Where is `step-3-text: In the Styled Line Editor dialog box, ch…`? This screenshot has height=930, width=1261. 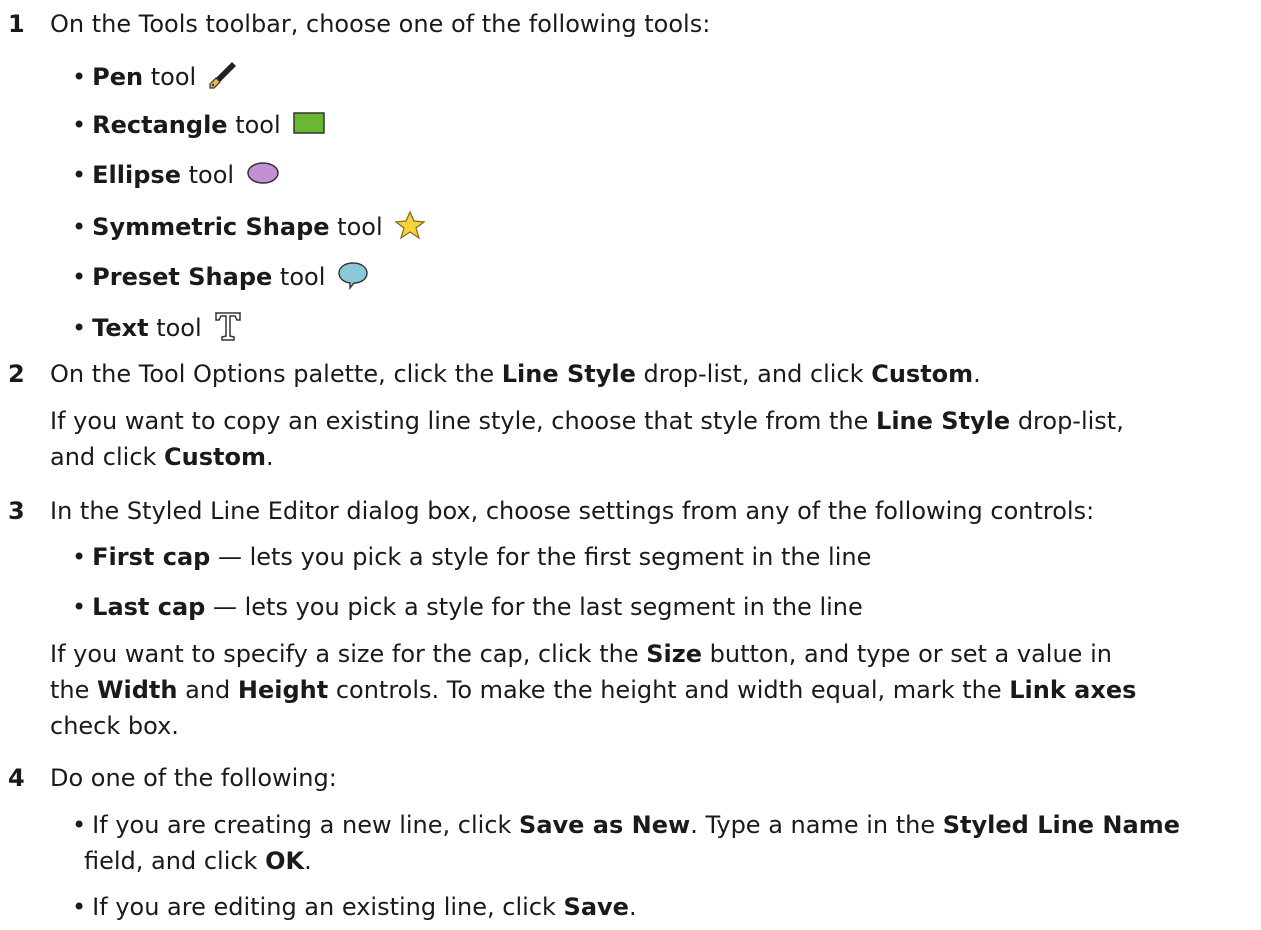 step-3-text: In the Styled Line Editor dialog box, ch… is located at coordinates (572, 511).